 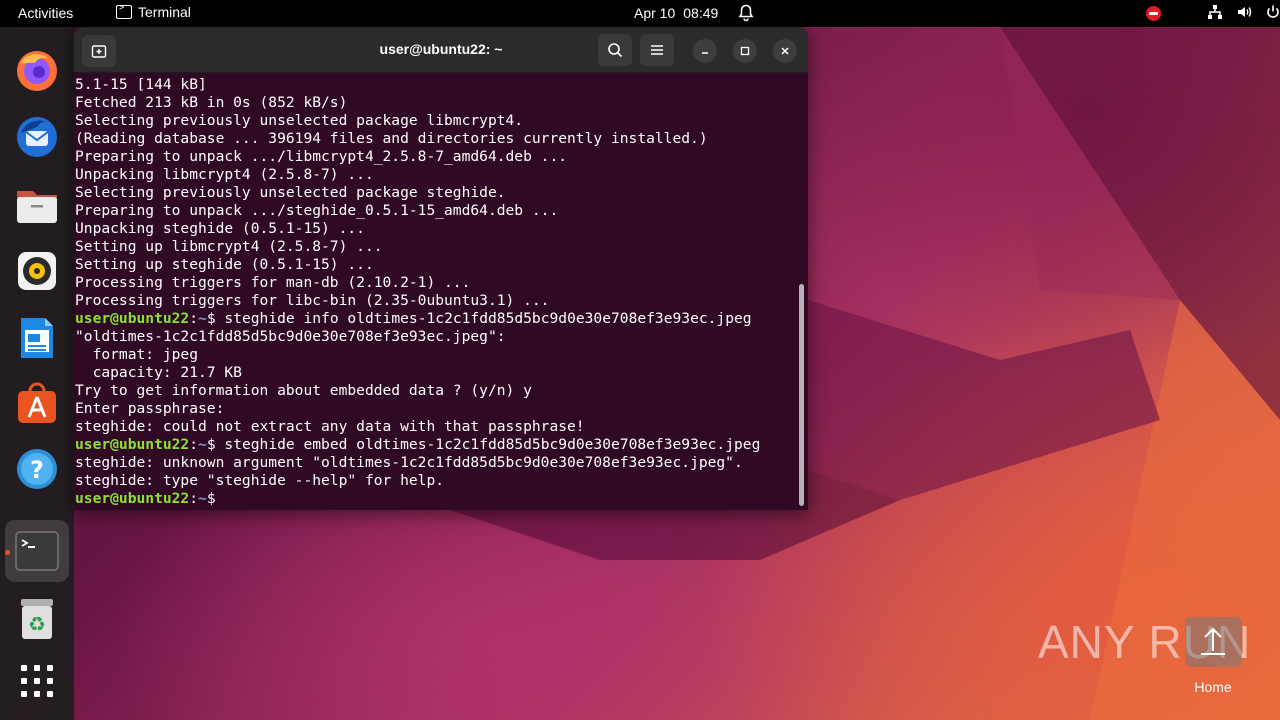 I want to click on power-icon, so click(x=1272, y=13).